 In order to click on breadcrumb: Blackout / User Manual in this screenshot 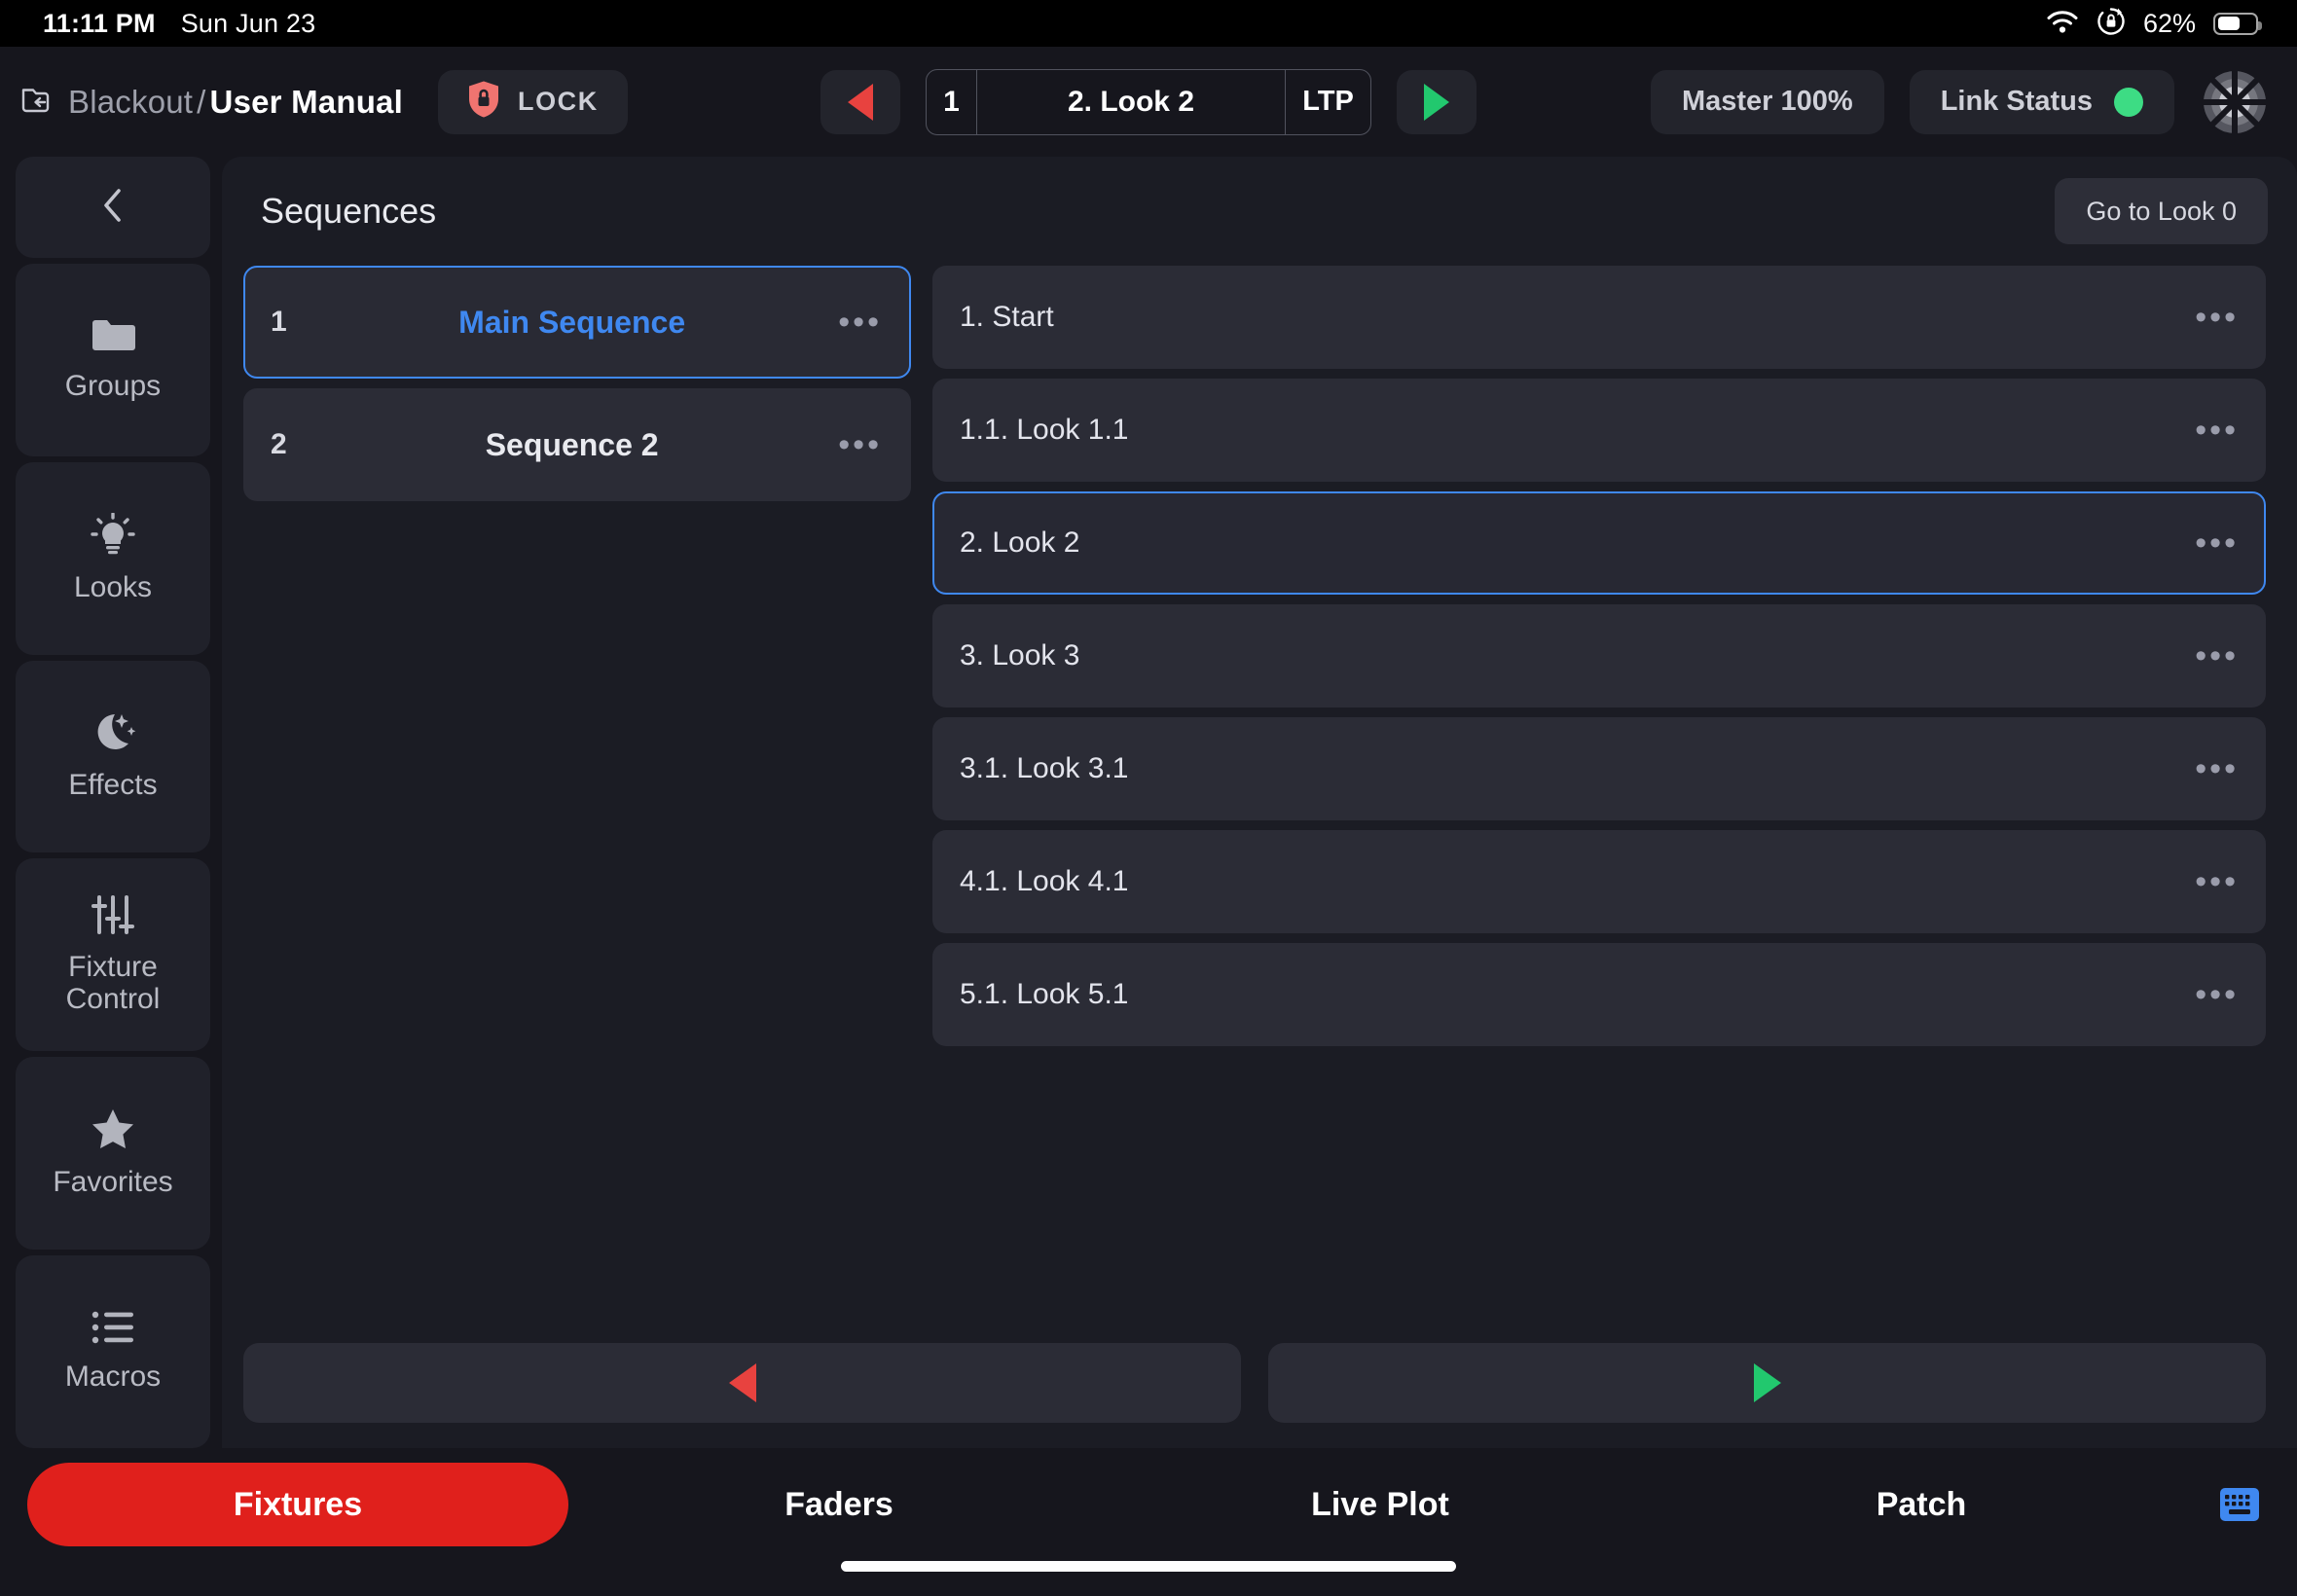, I will do `click(212, 102)`.